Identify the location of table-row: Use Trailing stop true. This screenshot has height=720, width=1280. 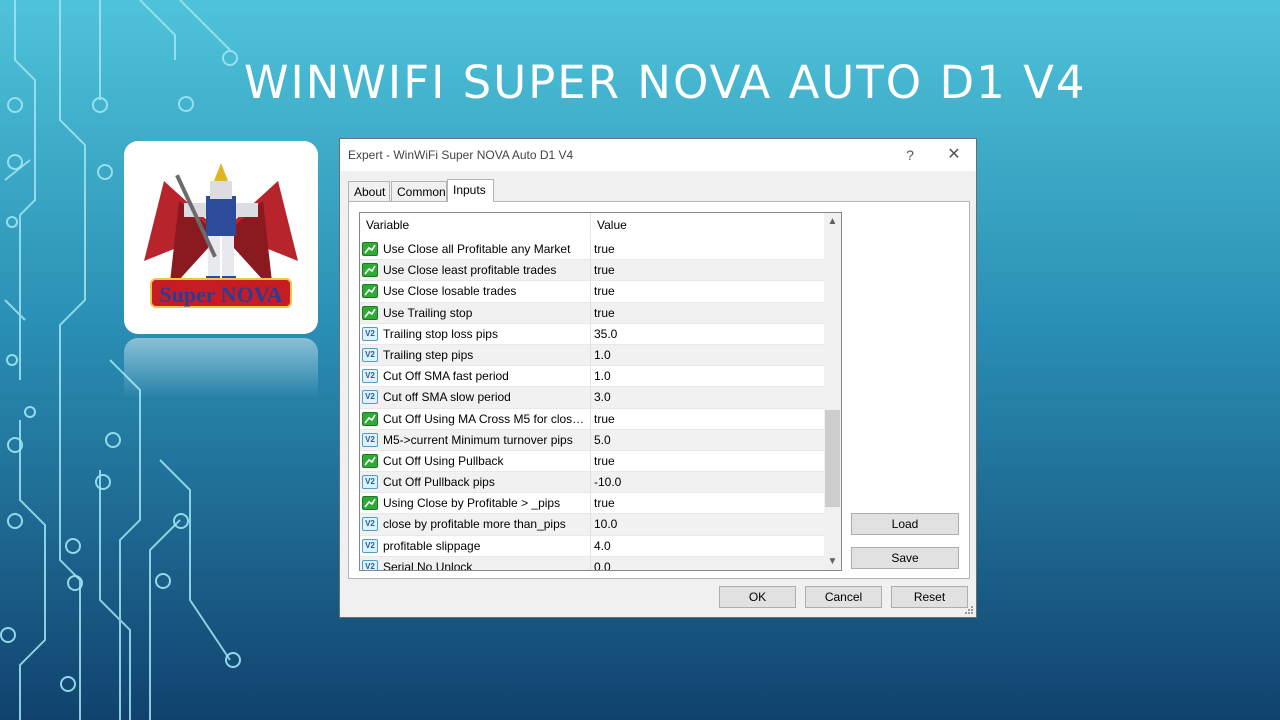
(592, 313).